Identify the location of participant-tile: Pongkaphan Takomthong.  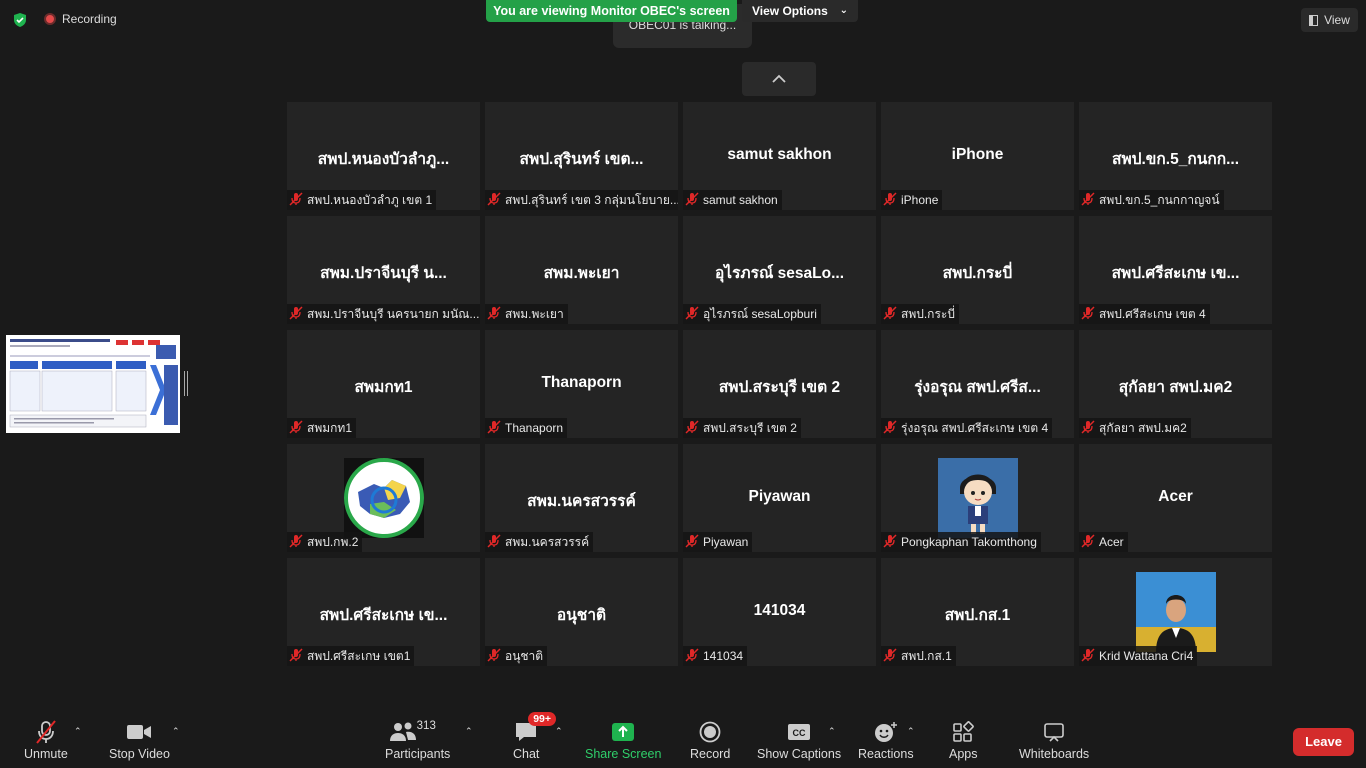
(977, 498).